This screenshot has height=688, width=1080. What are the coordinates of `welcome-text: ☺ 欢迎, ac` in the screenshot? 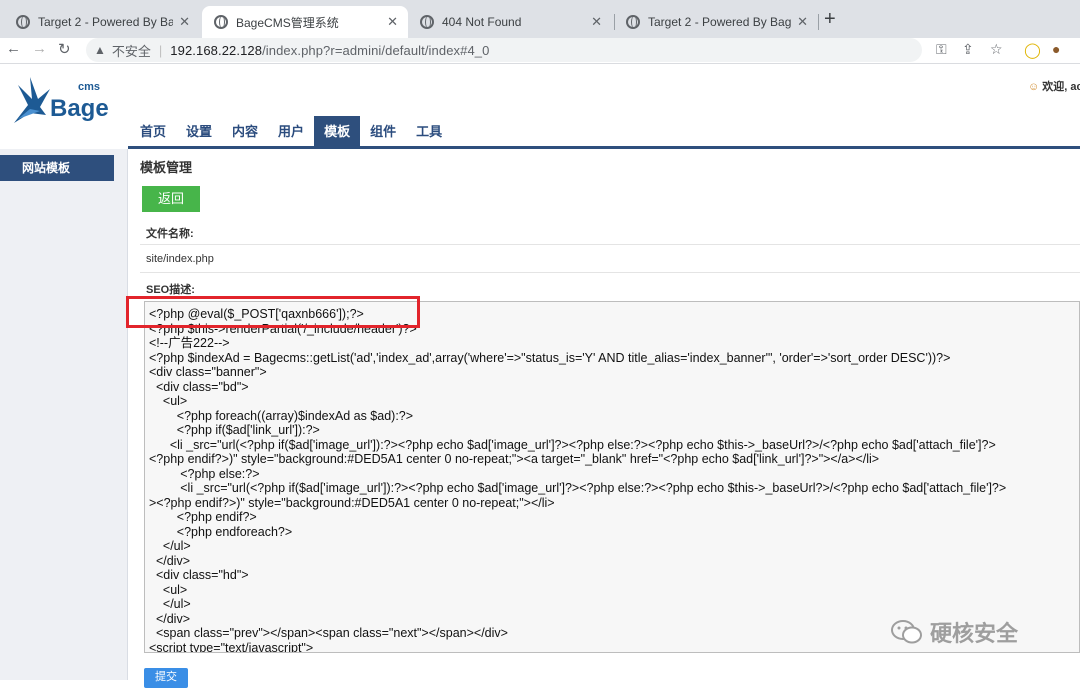 It's located at (1054, 86).